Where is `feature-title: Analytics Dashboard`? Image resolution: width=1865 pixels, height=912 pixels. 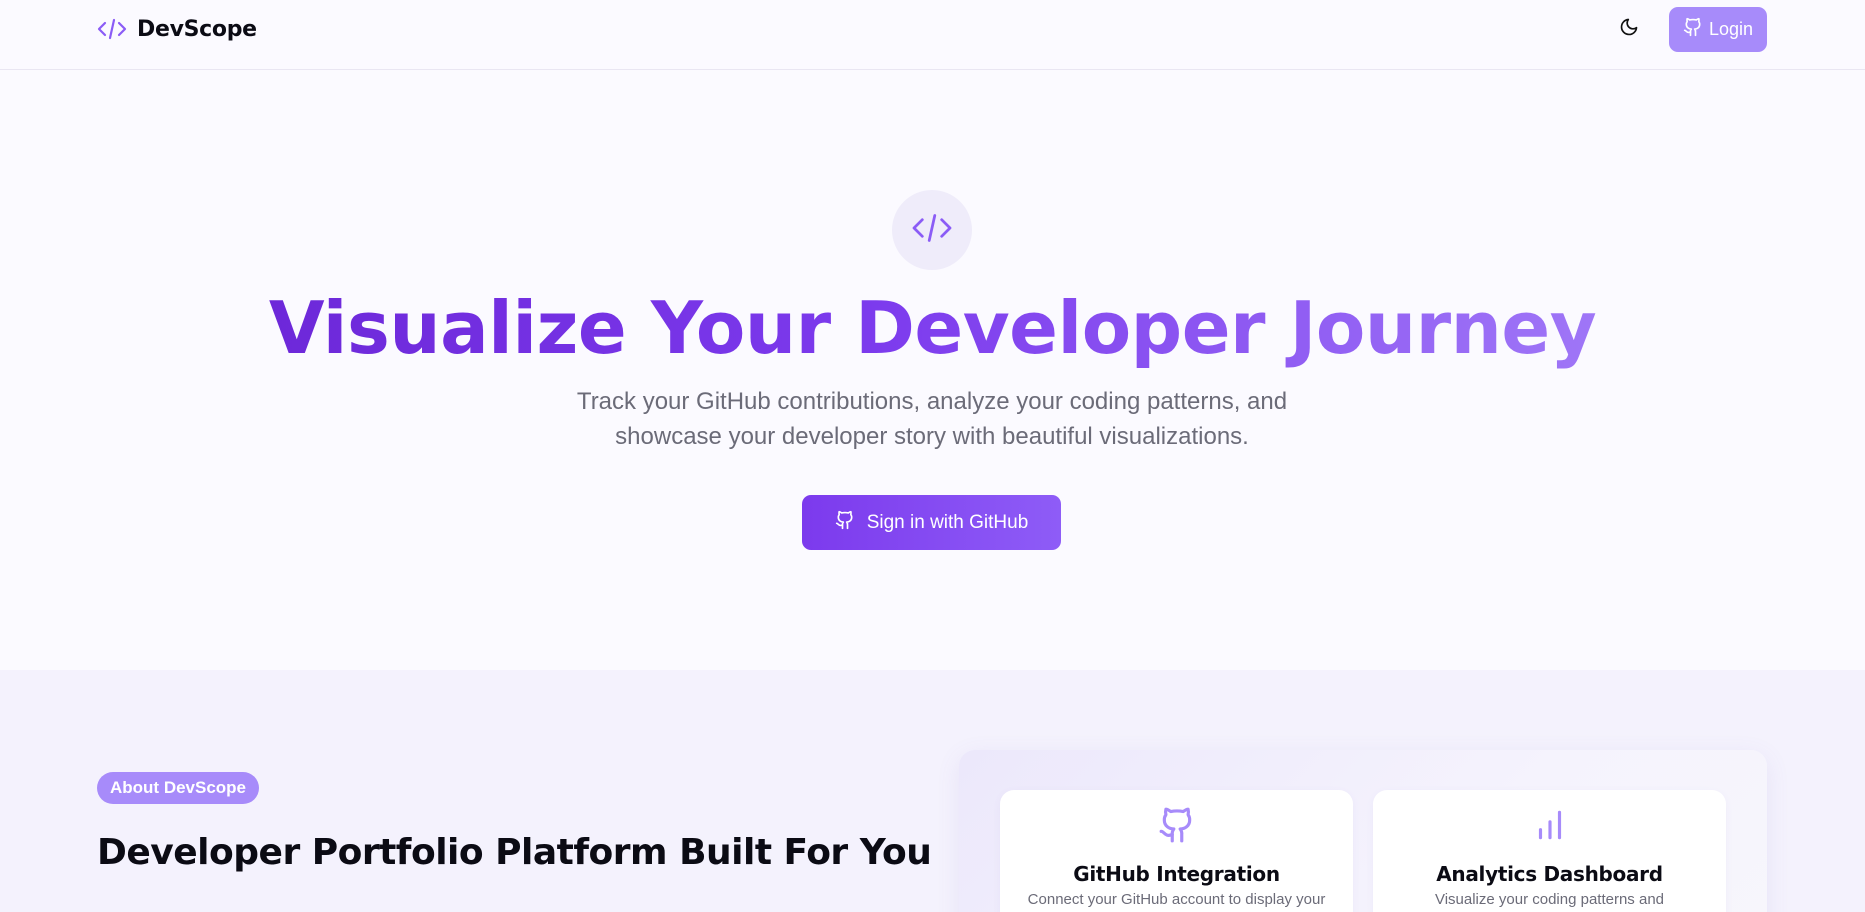 feature-title: Analytics Dashboard is located at coordinates (1549, 874).